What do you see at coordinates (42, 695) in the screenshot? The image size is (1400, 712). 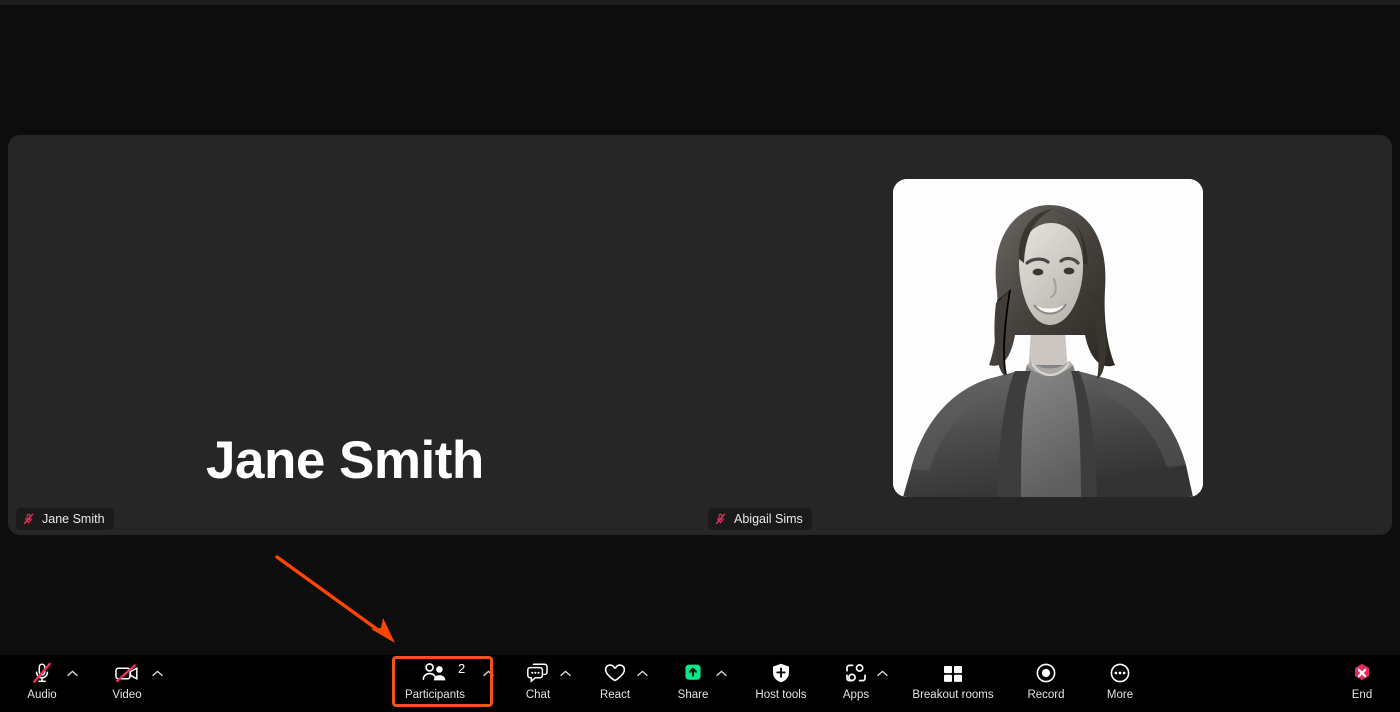 I see `audio-label: Audio` at bounding box center [42, 695].